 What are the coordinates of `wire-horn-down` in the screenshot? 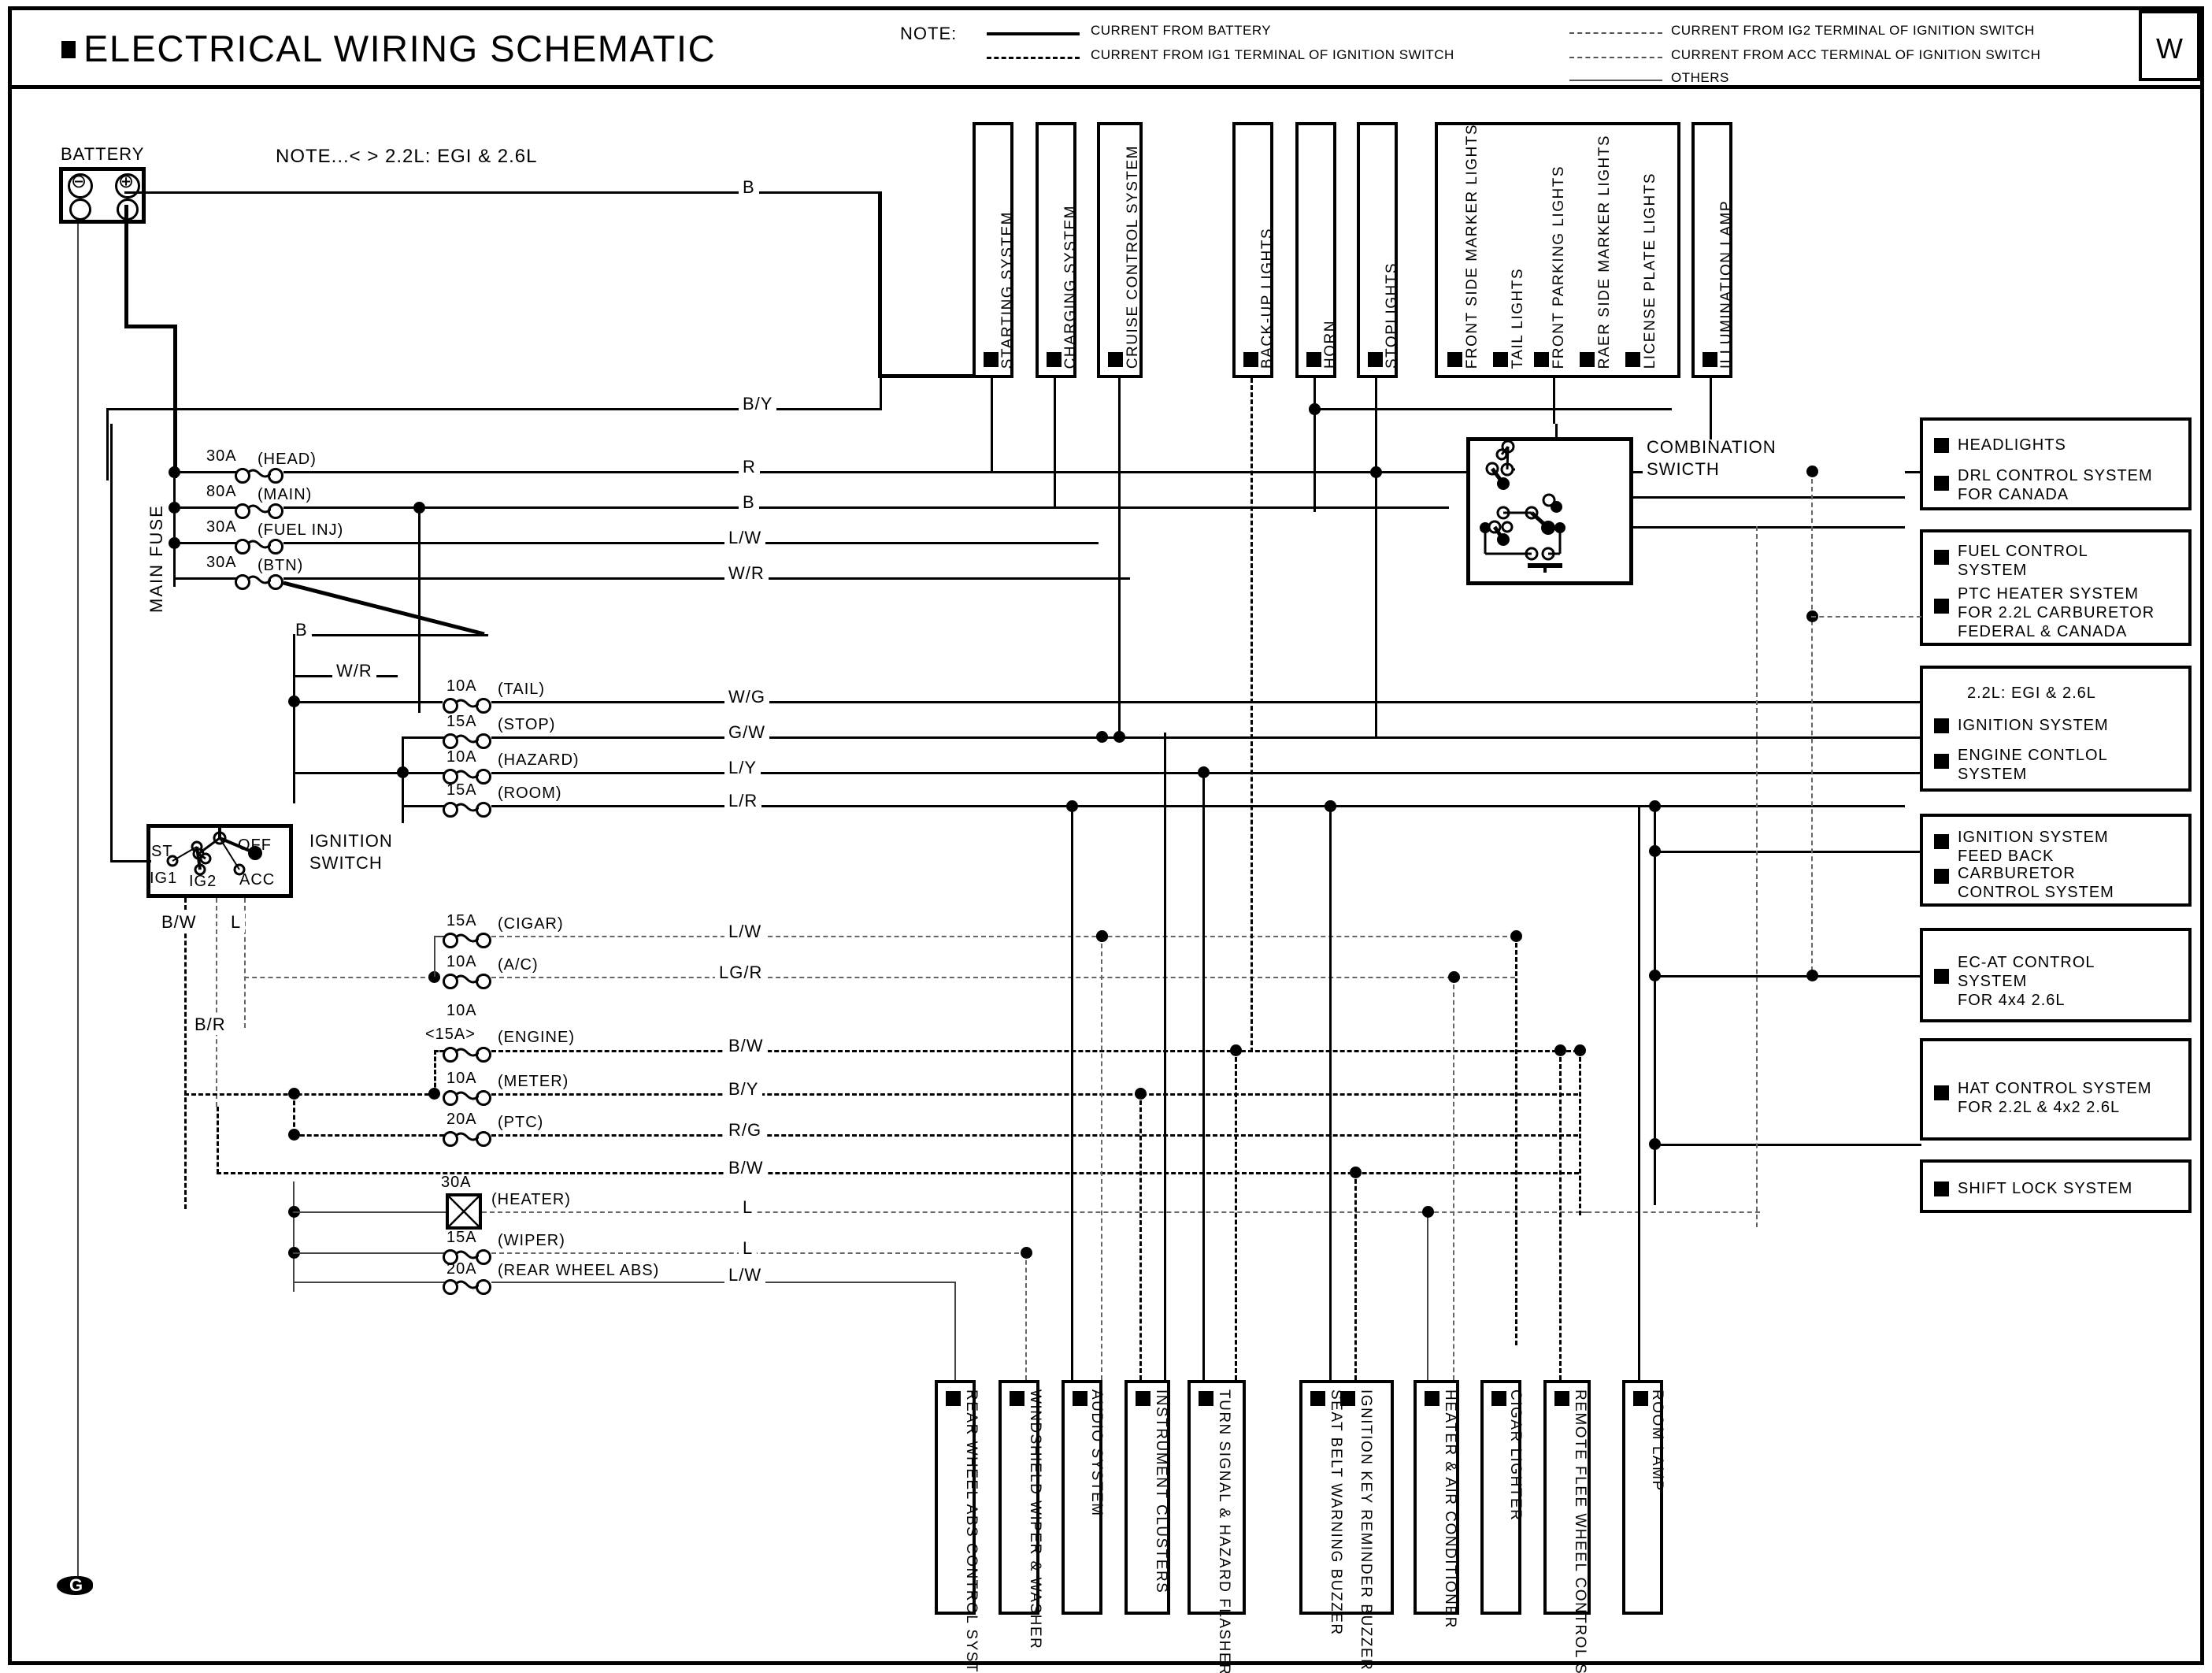 It's located at (1314, 445).